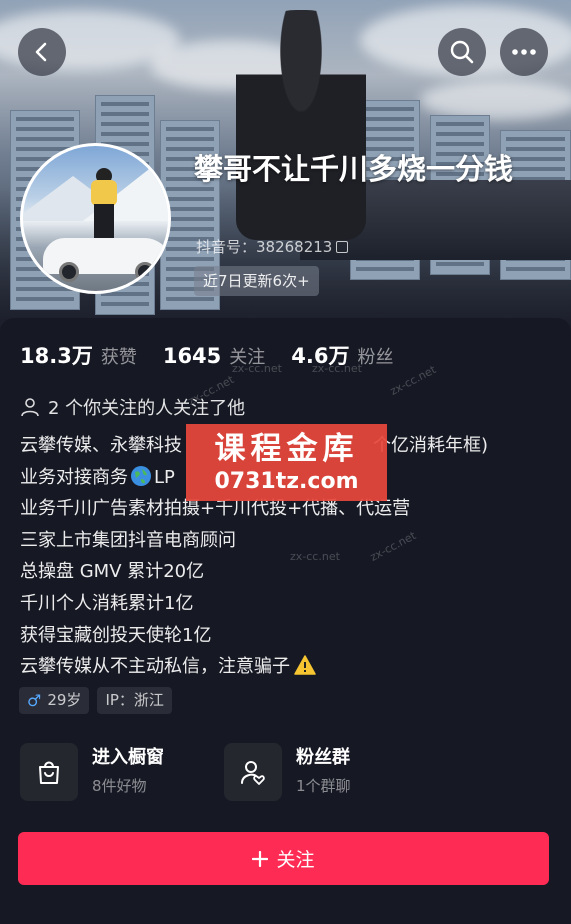 The image size is (571, 924). What do you see at coordinates (323, 786) in the screenshot?
I see `fans-entry-sub: 1个群聊` at bounding box center [323, 786].